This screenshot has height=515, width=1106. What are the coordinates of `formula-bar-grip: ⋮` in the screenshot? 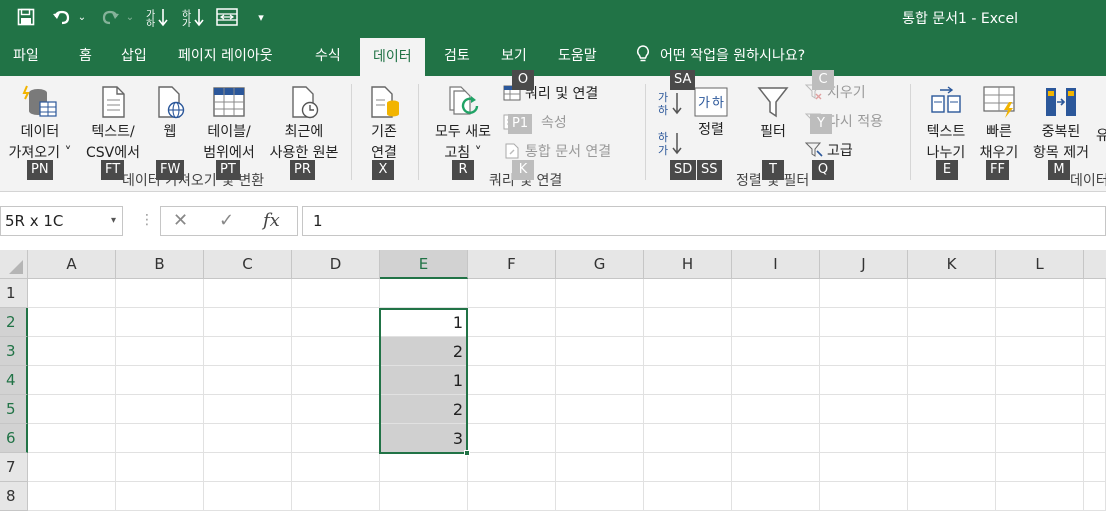 It's located at (147, 220).